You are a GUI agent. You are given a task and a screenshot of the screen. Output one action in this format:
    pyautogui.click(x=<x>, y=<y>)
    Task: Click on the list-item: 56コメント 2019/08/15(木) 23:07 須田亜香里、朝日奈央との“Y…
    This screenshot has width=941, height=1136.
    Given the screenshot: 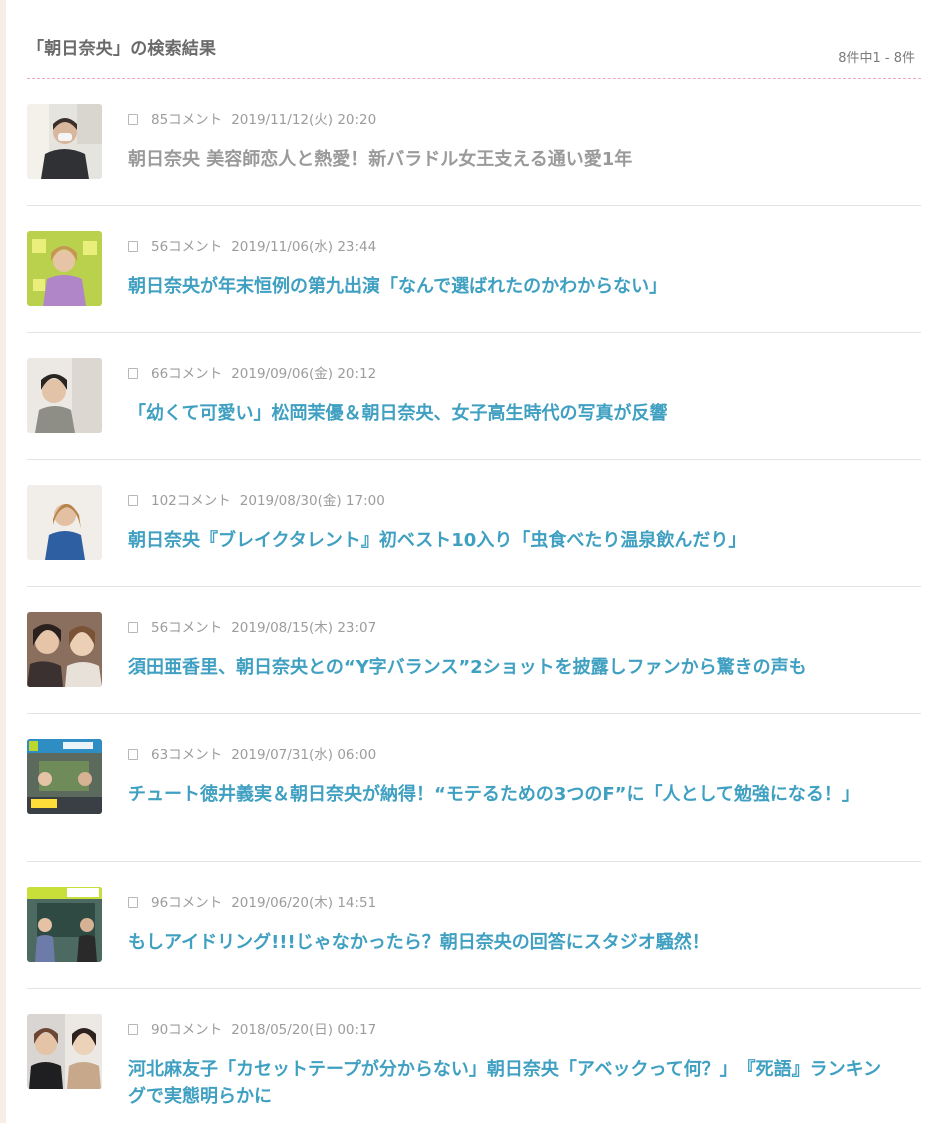 What is the action you would take?
    pyautogui.click(x=474, y=650)
    